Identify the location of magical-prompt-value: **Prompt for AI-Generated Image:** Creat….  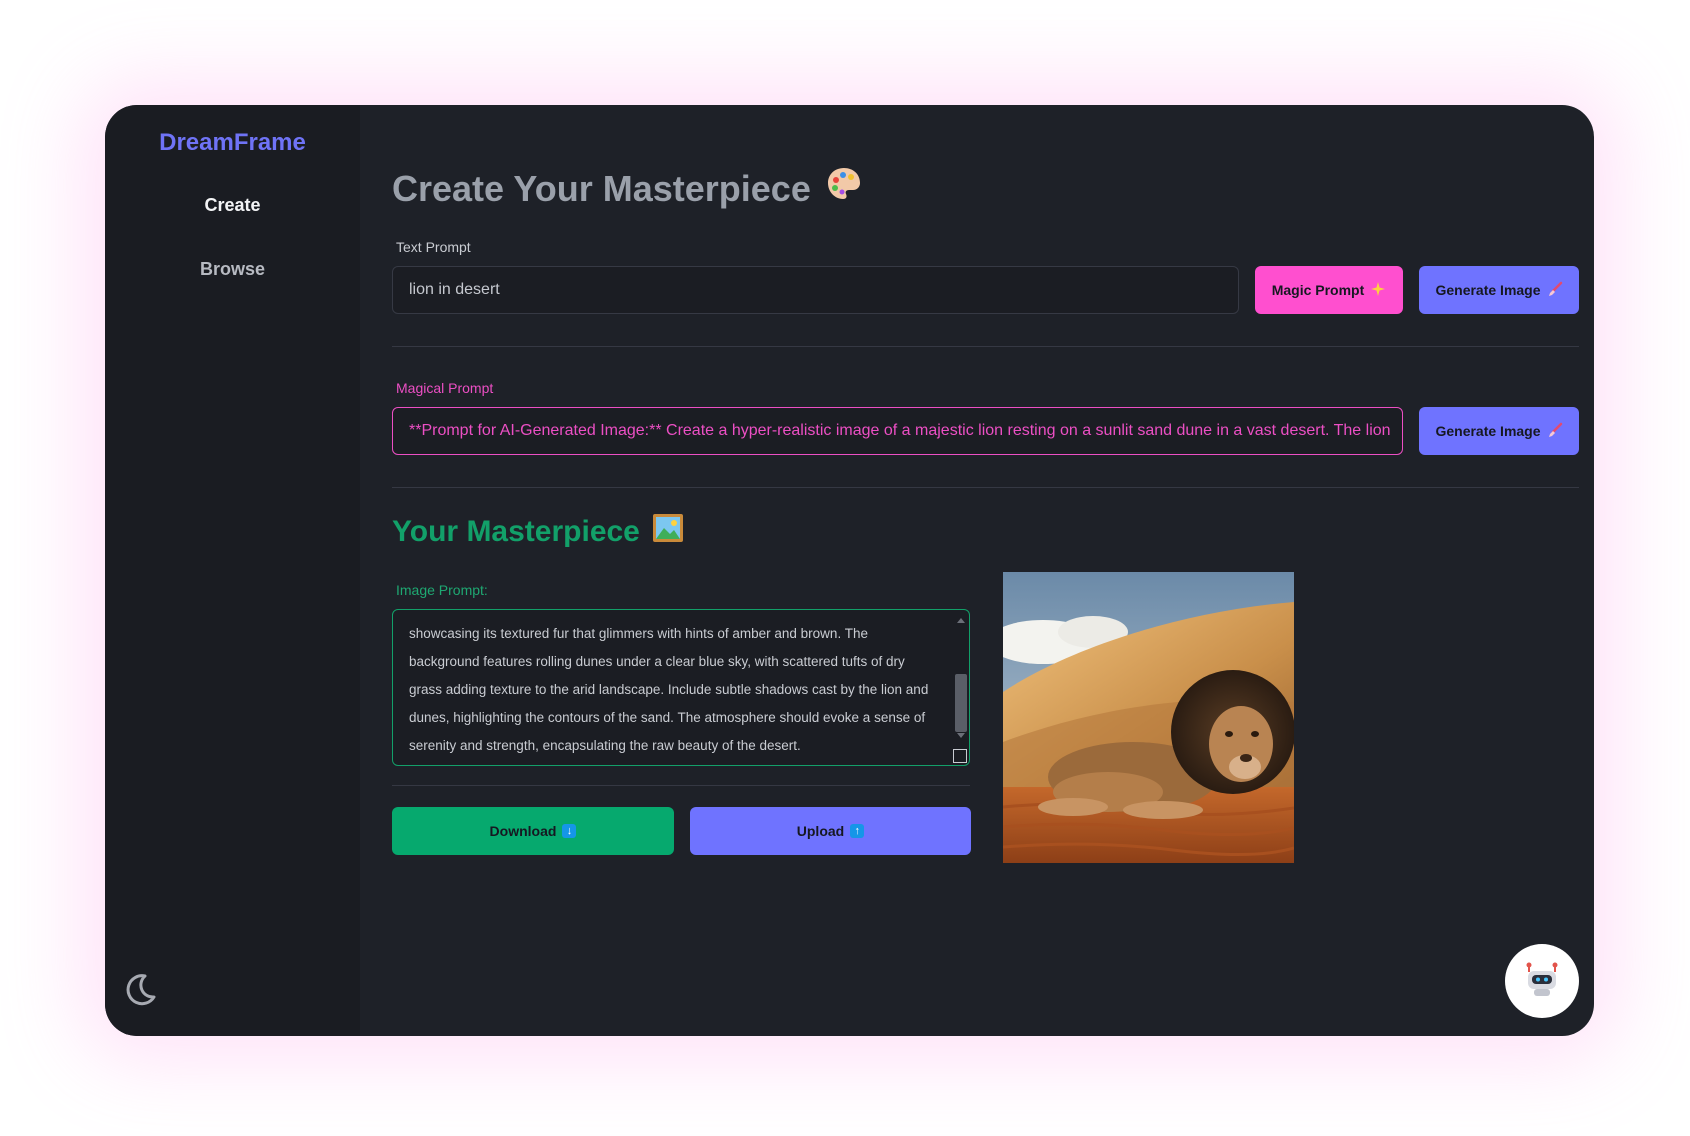
(900, 430).